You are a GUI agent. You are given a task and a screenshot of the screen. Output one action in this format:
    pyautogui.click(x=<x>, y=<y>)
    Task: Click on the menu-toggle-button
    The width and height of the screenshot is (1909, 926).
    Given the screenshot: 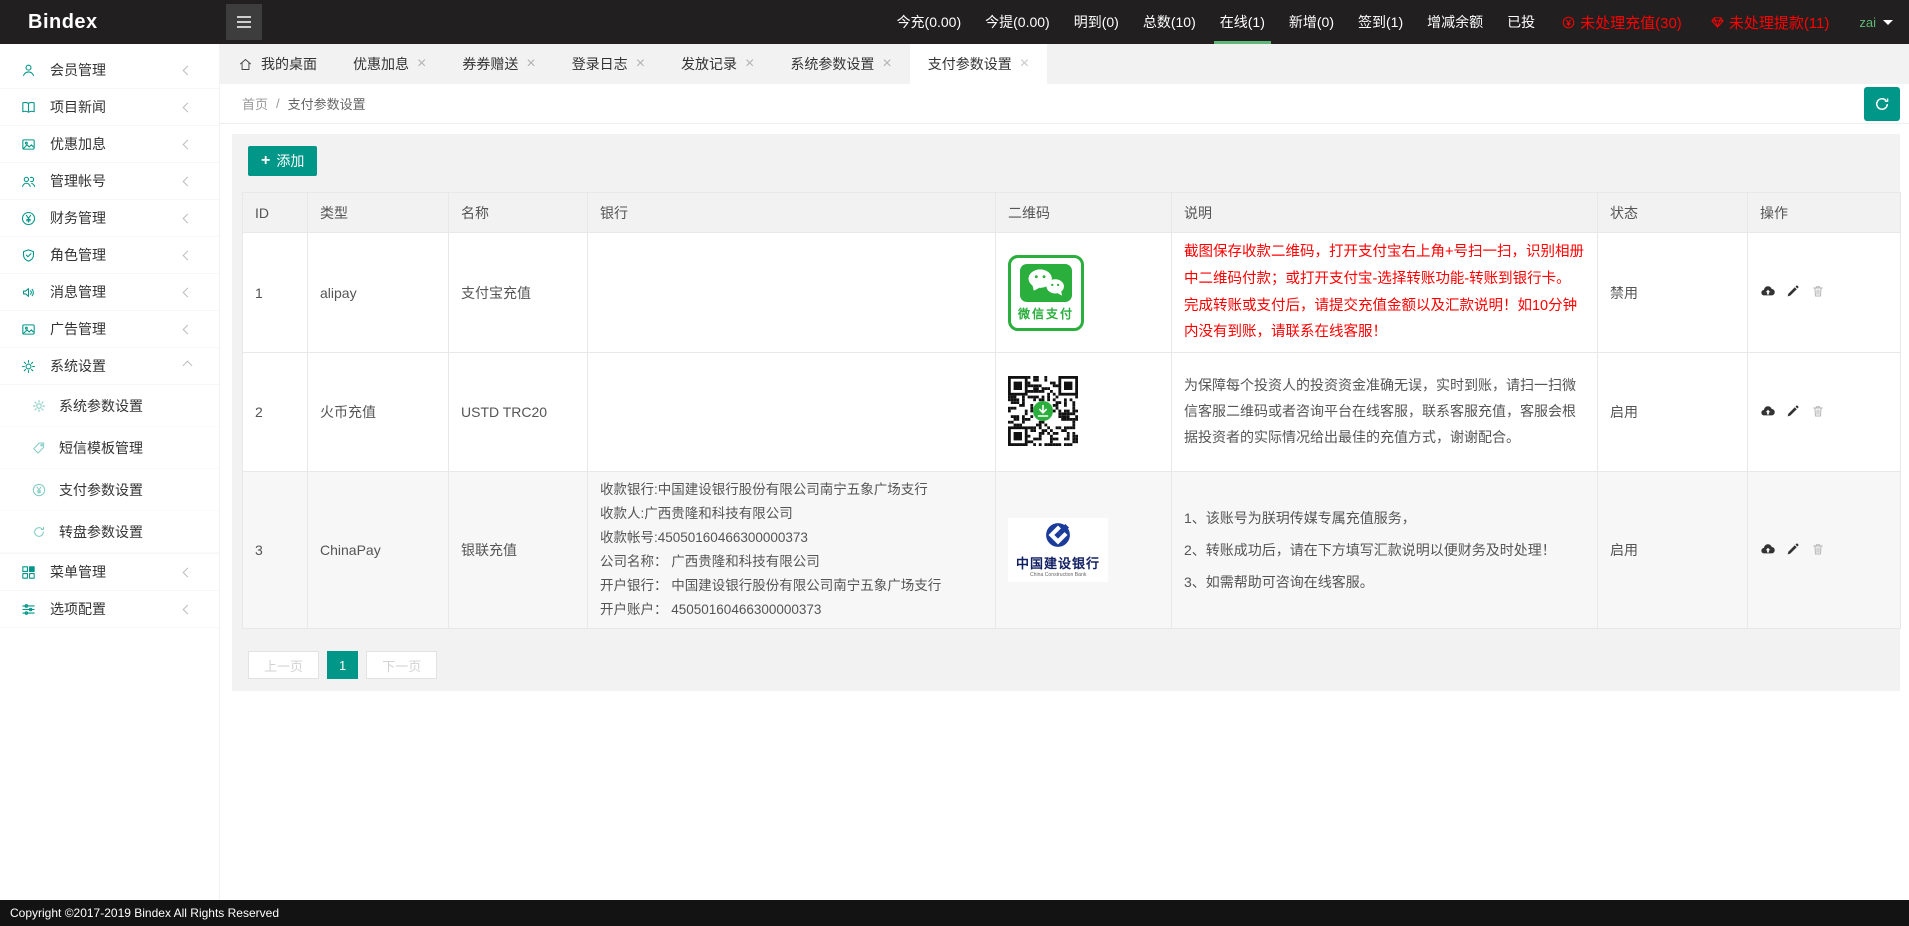 What is the action you would take?
    pyautogui.click(x=244, y=22)
    